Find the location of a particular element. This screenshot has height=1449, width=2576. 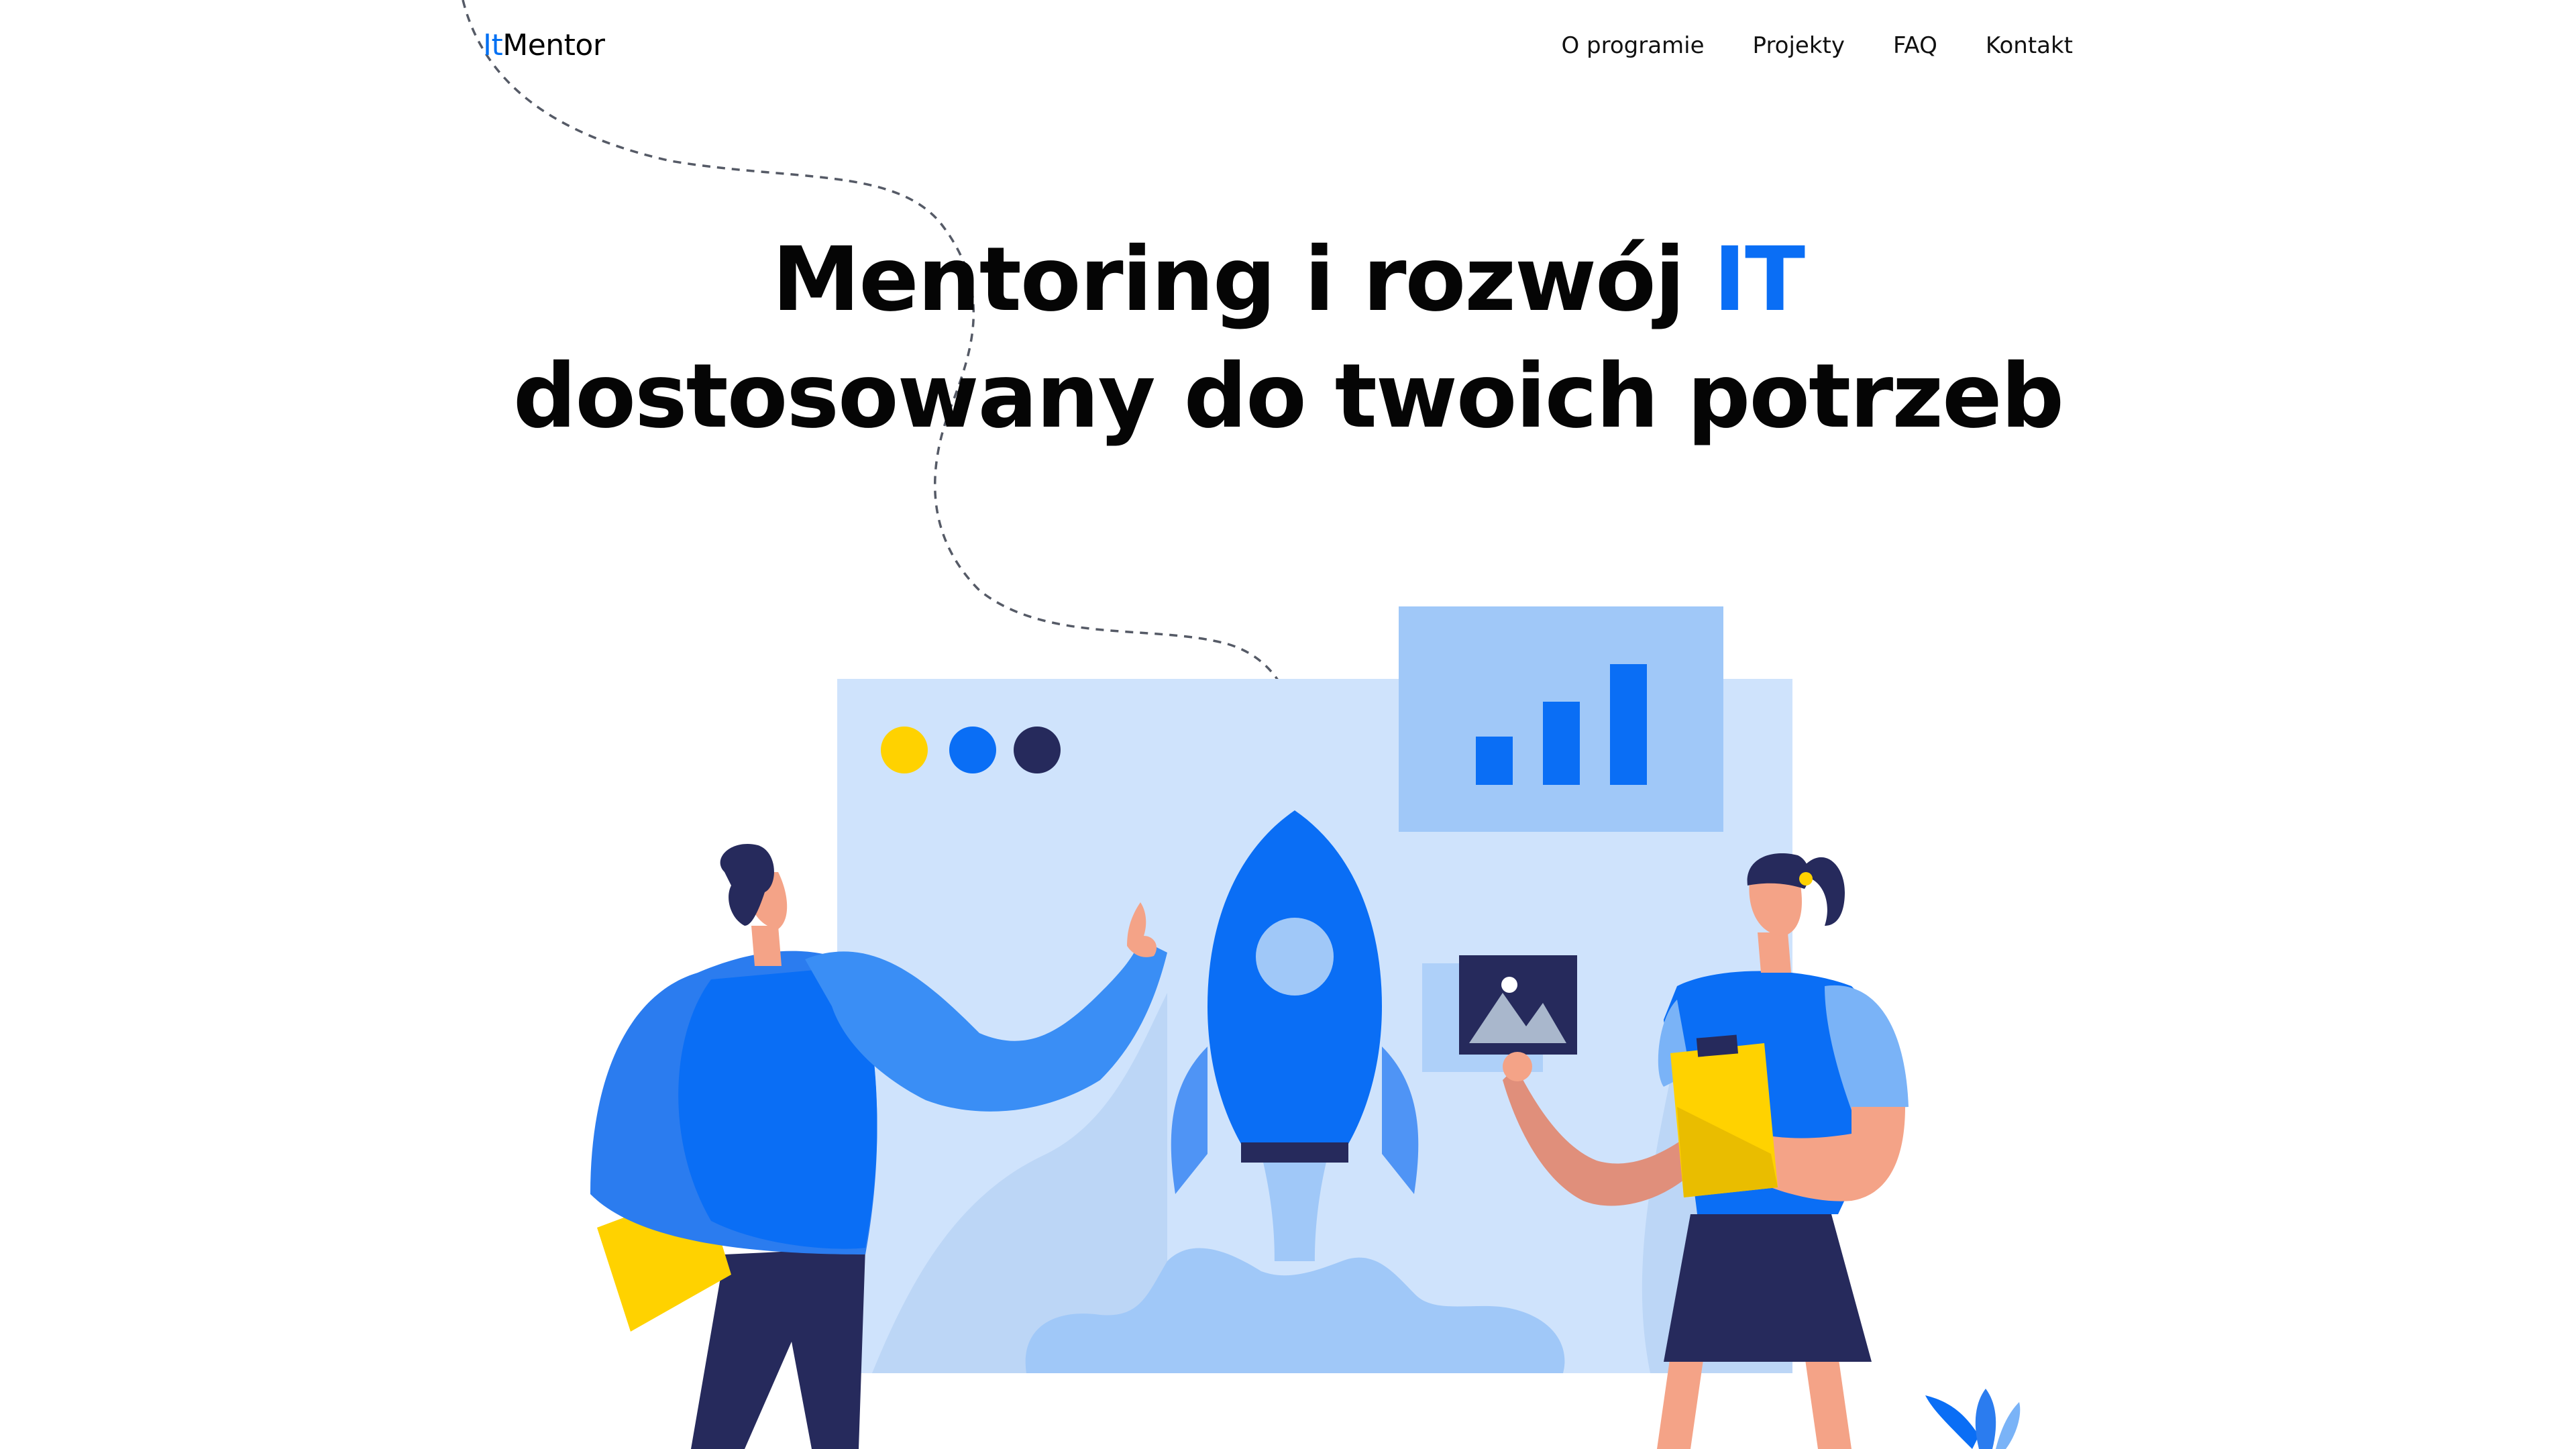

bar-chart-icon is located at coordinates (1561, 719).